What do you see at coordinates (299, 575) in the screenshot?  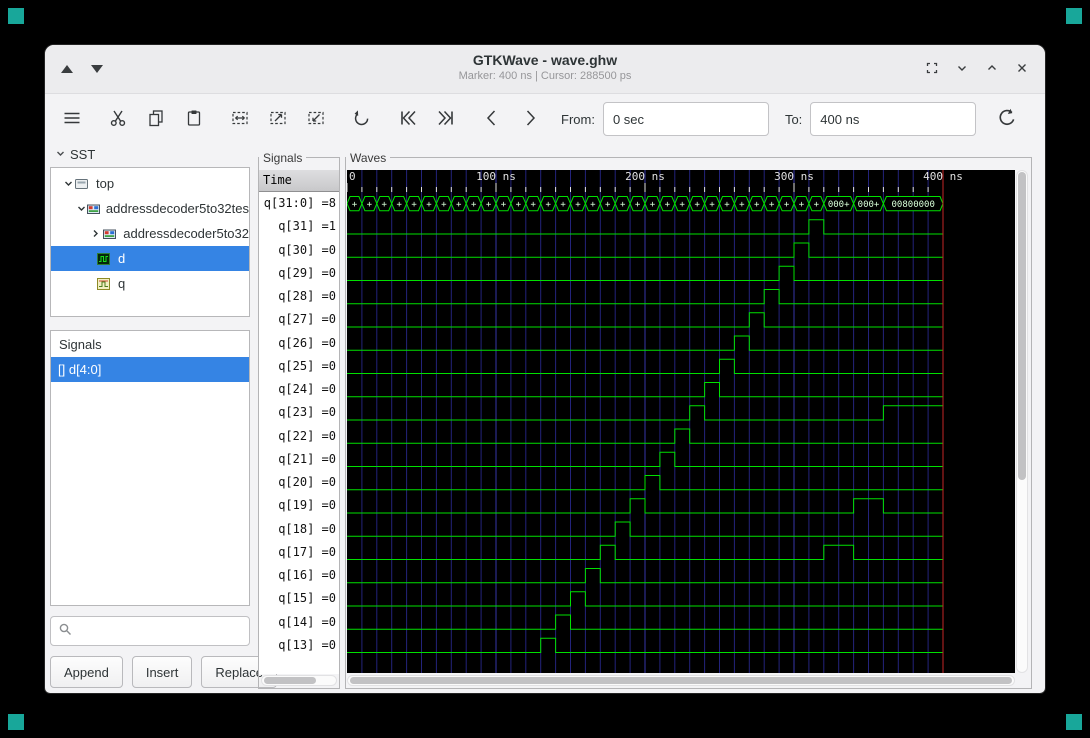 I see `signal-name-row: q[16] =0` at bounding box center [299, 575].